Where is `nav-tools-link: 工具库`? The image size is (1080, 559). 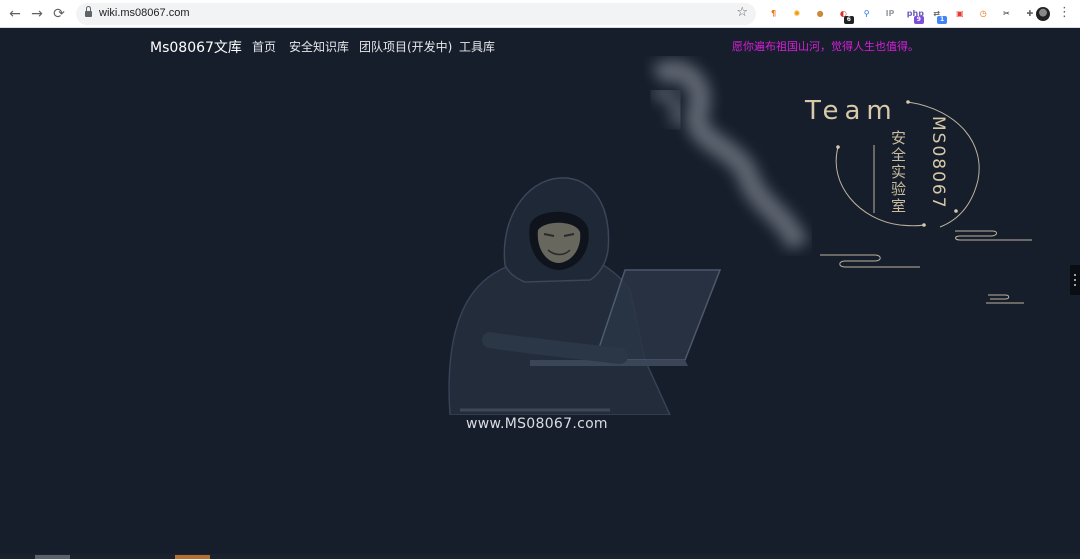
nav-tools-link: 工具库 is located at coordinates (477, 46).